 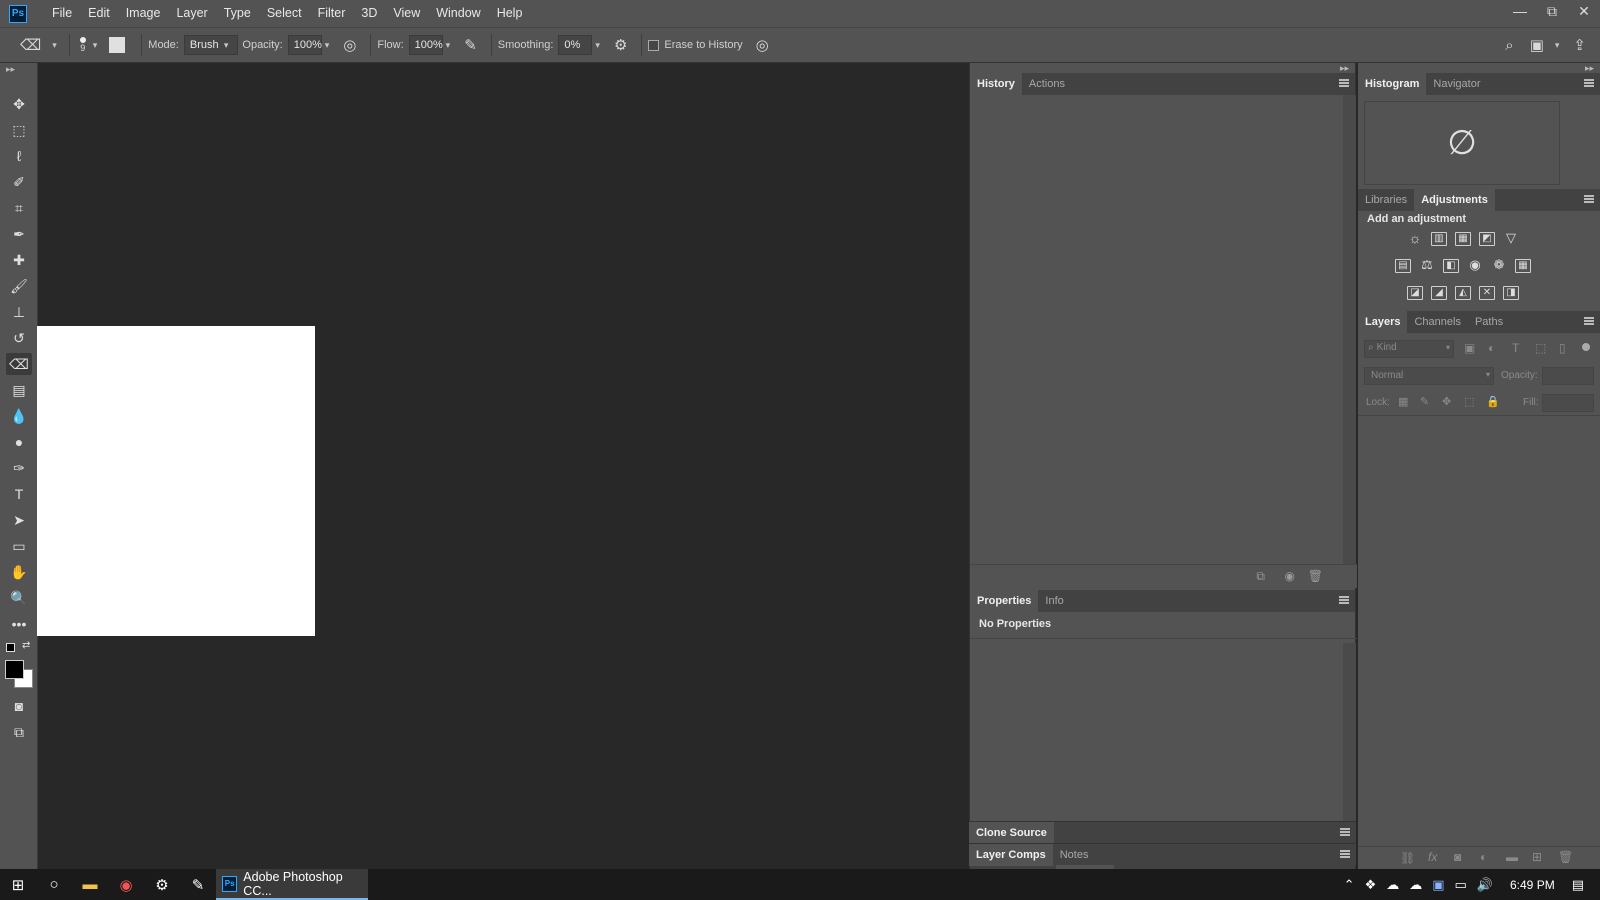 I want to click on filter-pixel-layers-icon: ▣, so click(x=1469, y=348).